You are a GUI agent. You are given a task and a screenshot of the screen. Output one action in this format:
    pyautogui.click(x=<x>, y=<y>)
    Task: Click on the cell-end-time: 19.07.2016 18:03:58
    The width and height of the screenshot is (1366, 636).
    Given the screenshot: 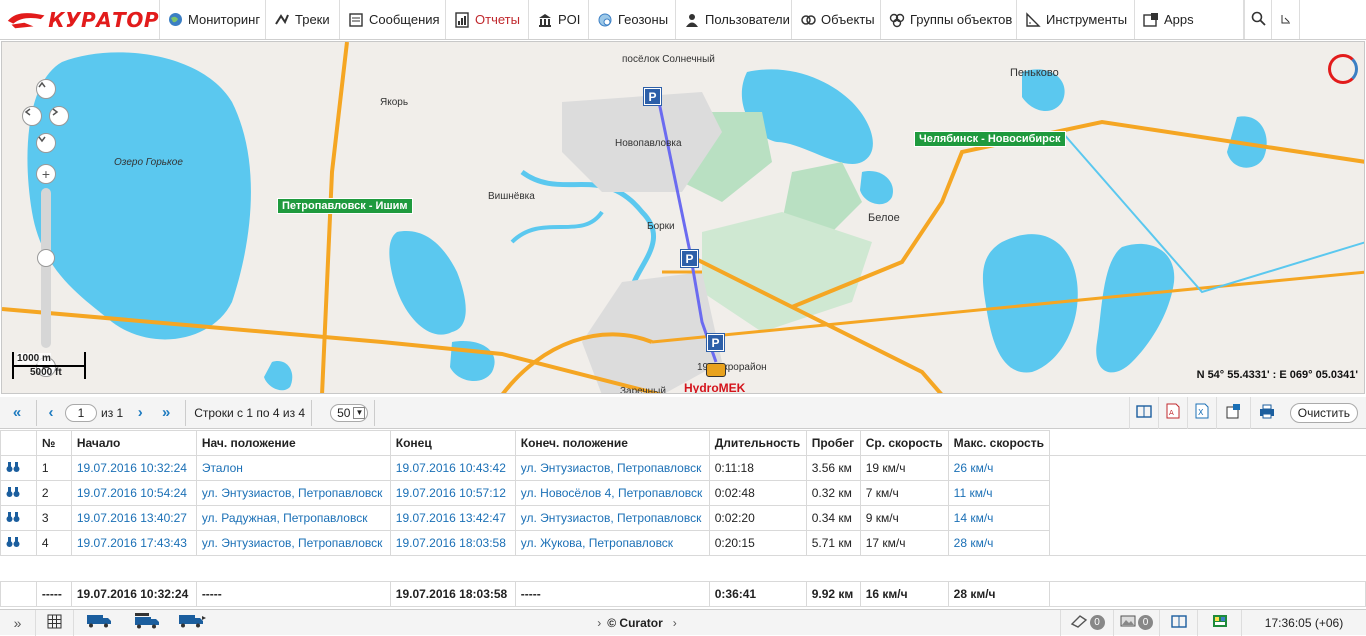 What is the action you would take?
    pyautogui.click(x=452, y=543)
    